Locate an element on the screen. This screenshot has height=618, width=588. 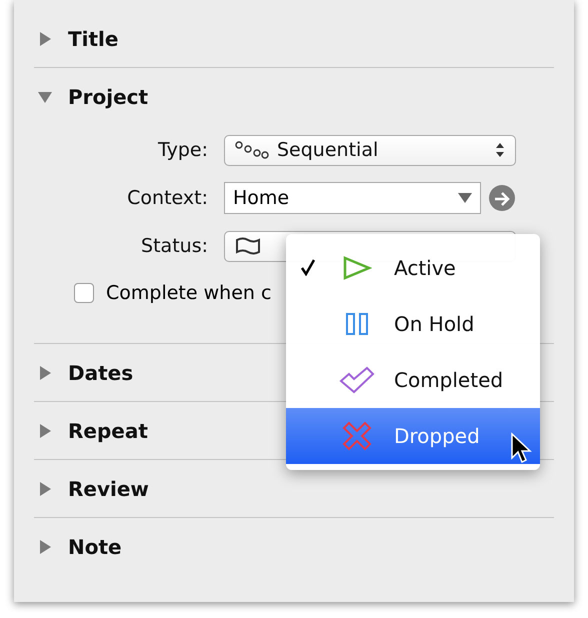
field-label: Status: is located at coordinates (174, 246).